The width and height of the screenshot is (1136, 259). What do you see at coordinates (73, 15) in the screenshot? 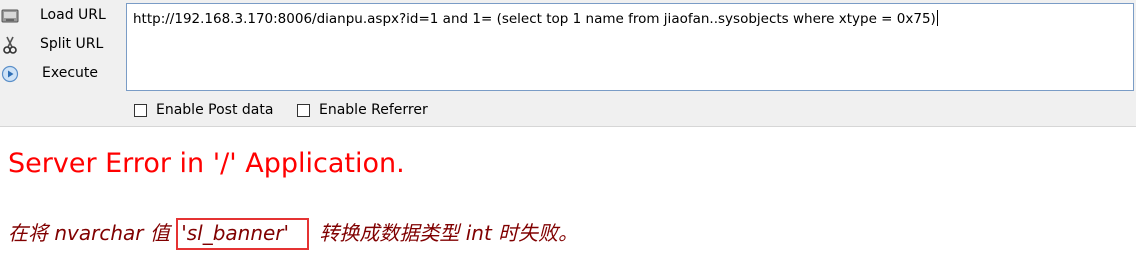
I see `load-url-label: Load URL` at bounding box center [73, 15].